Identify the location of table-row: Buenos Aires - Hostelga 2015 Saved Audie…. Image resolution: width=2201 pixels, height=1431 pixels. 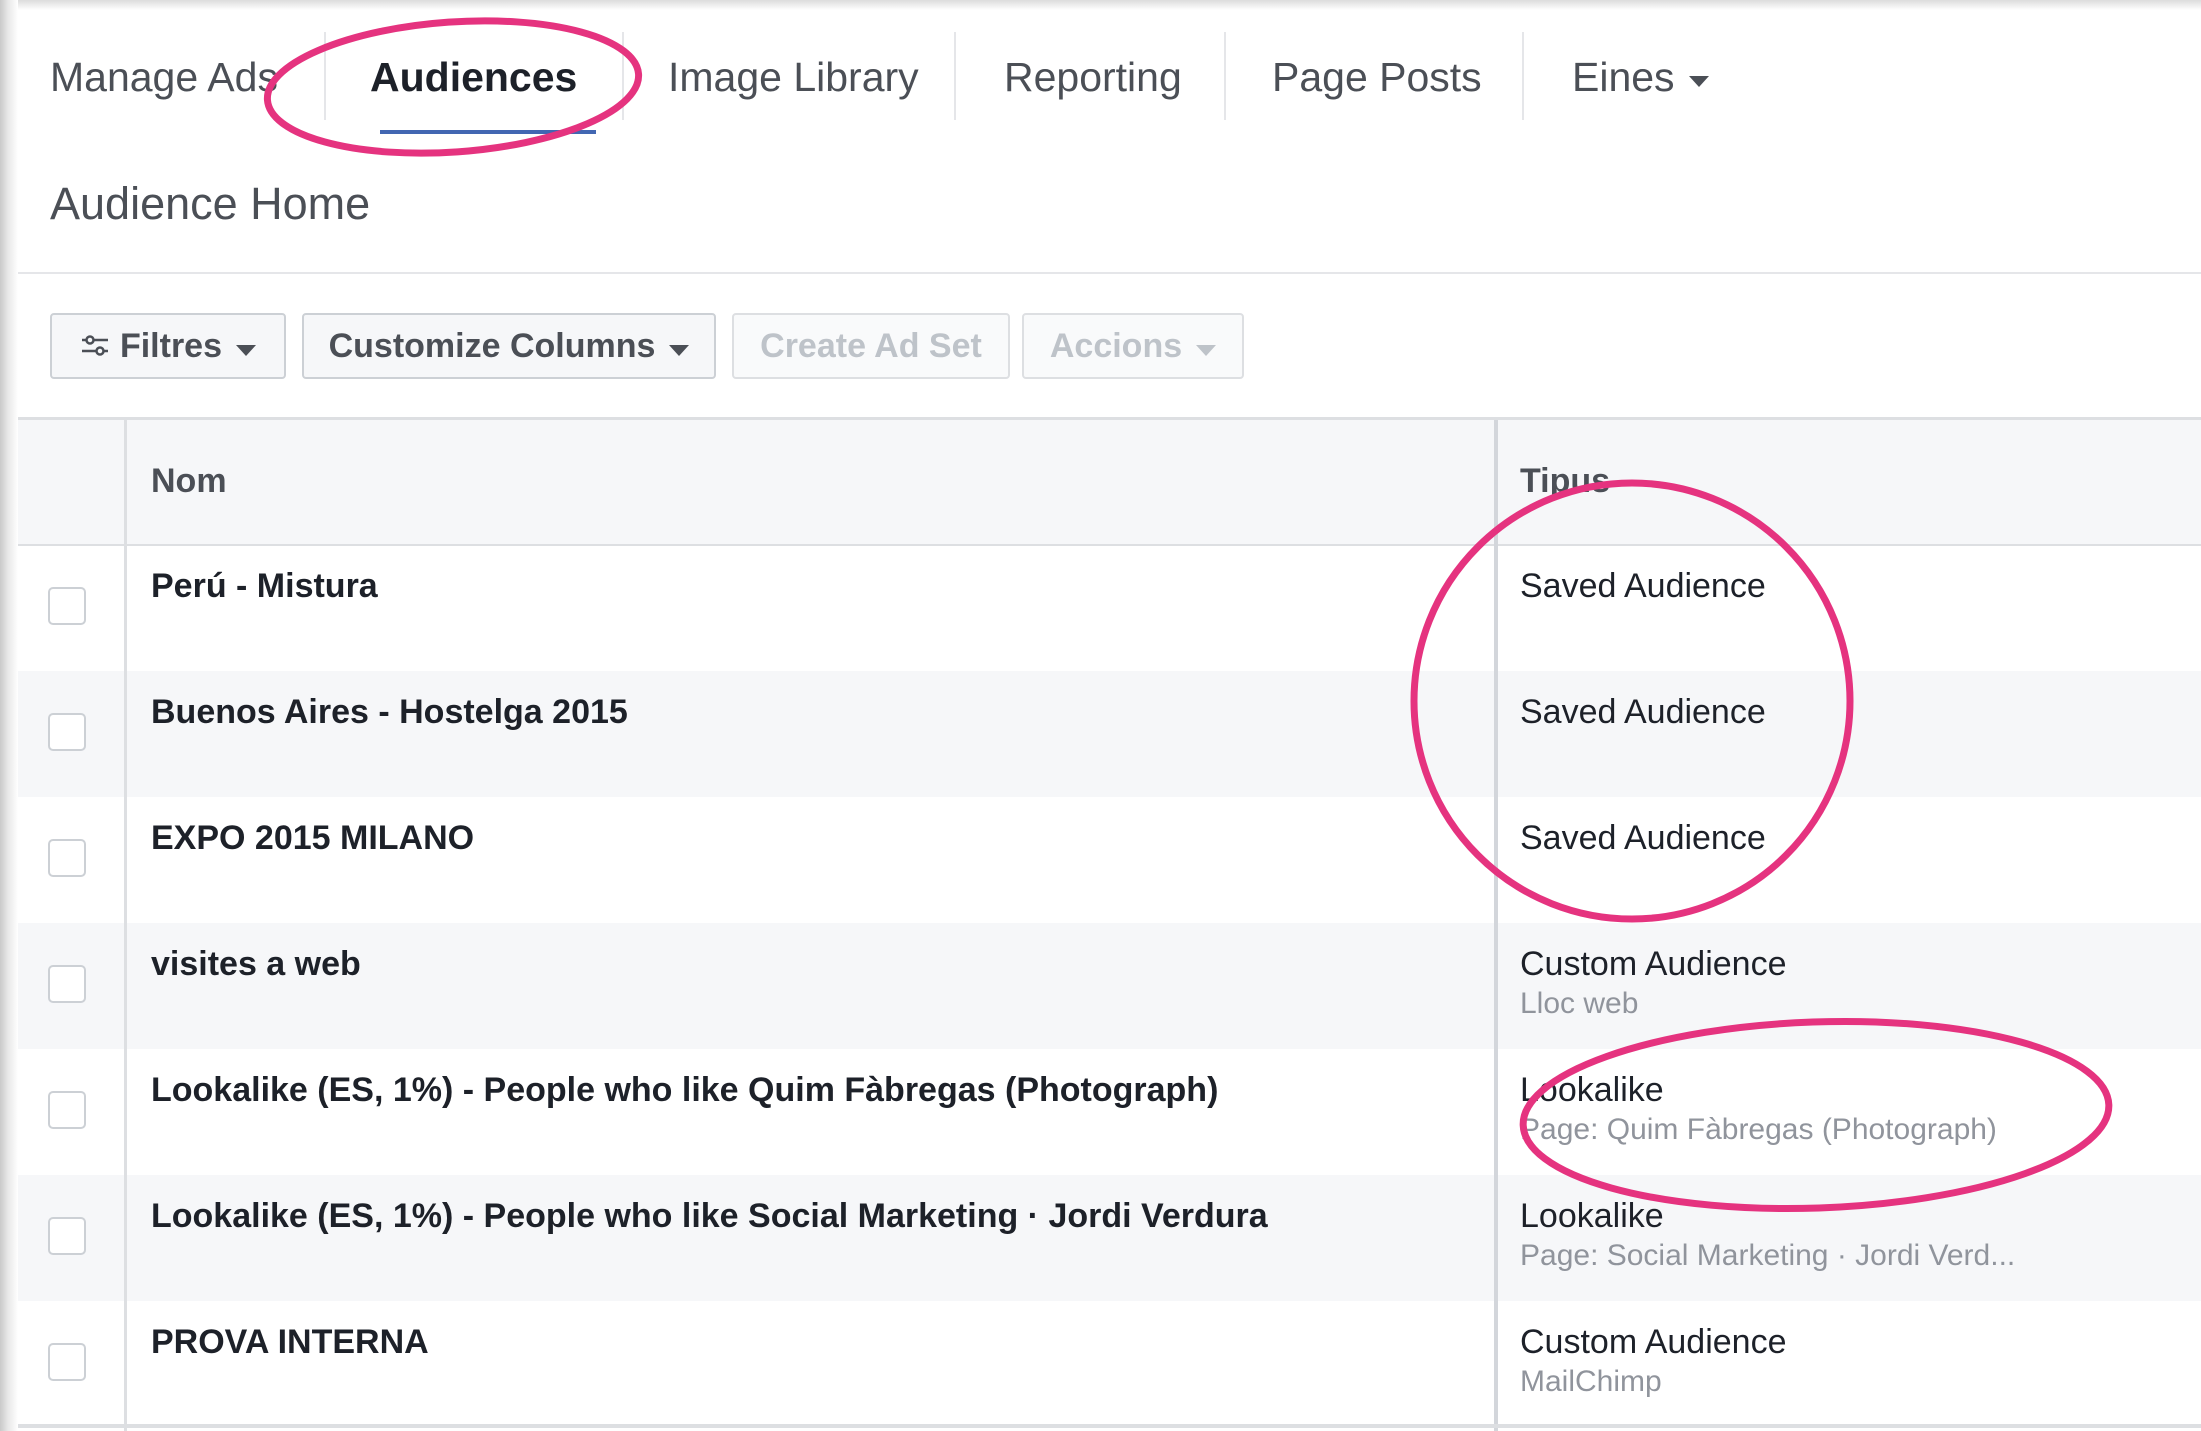
(1109, 734).